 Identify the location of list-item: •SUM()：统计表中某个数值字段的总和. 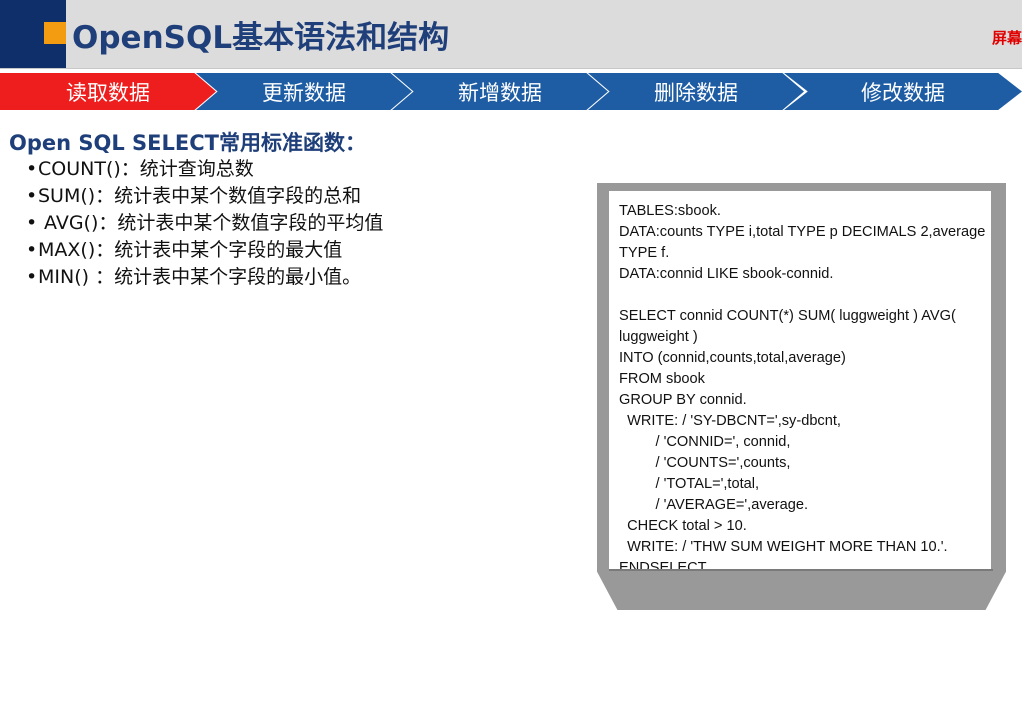
(204, 196).